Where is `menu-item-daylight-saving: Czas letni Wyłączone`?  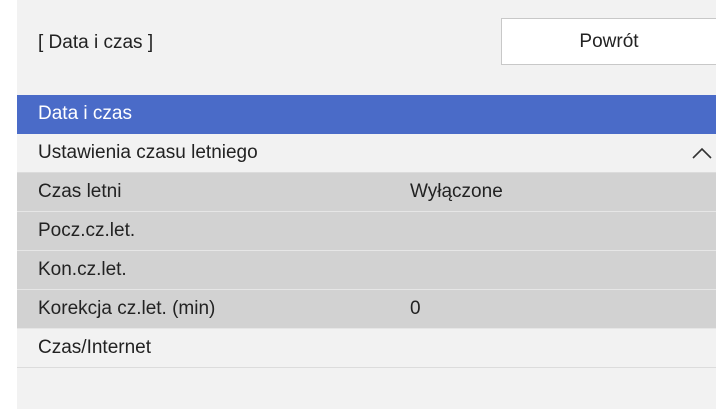 menu-item-daylight-saving: Czas letni Wyłączone is located at coordinates (366, 192).